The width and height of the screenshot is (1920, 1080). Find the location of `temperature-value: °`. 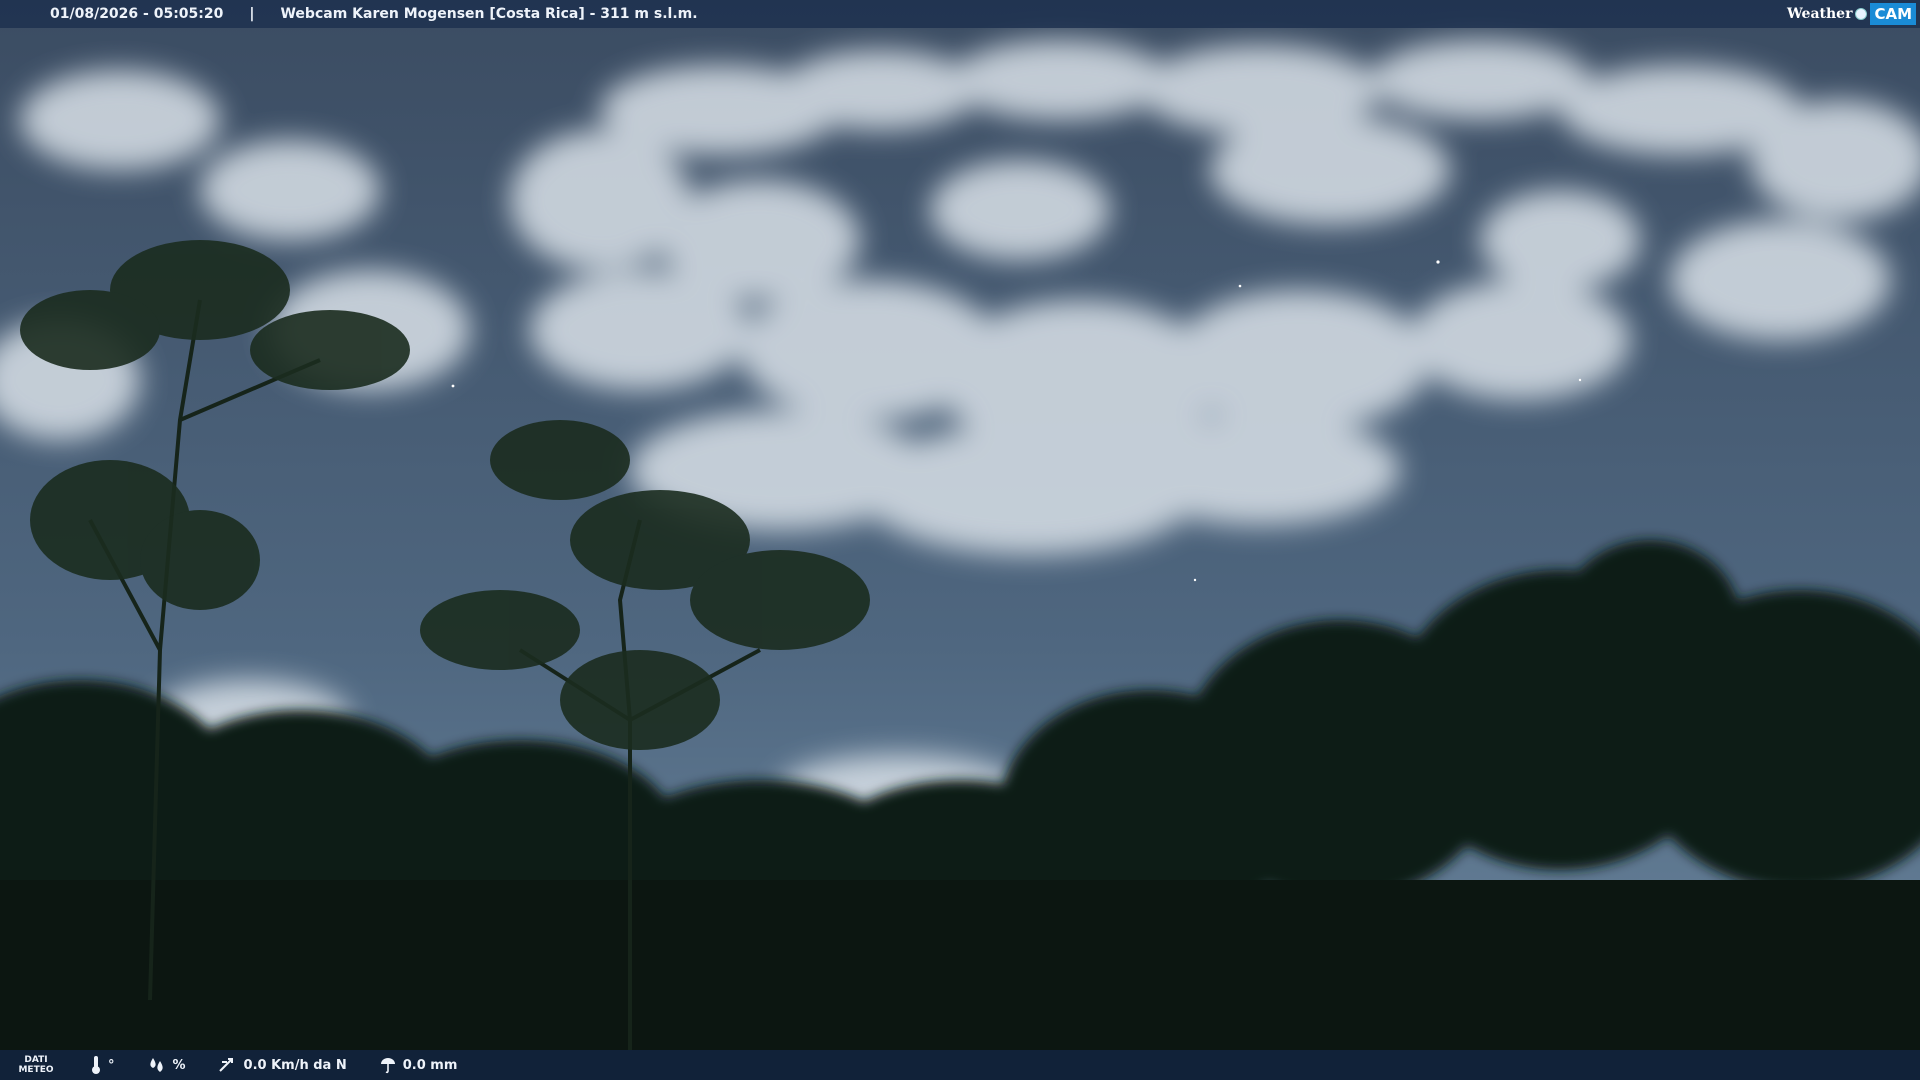

temperature-value: ° is located at coordinates (111, 1065).